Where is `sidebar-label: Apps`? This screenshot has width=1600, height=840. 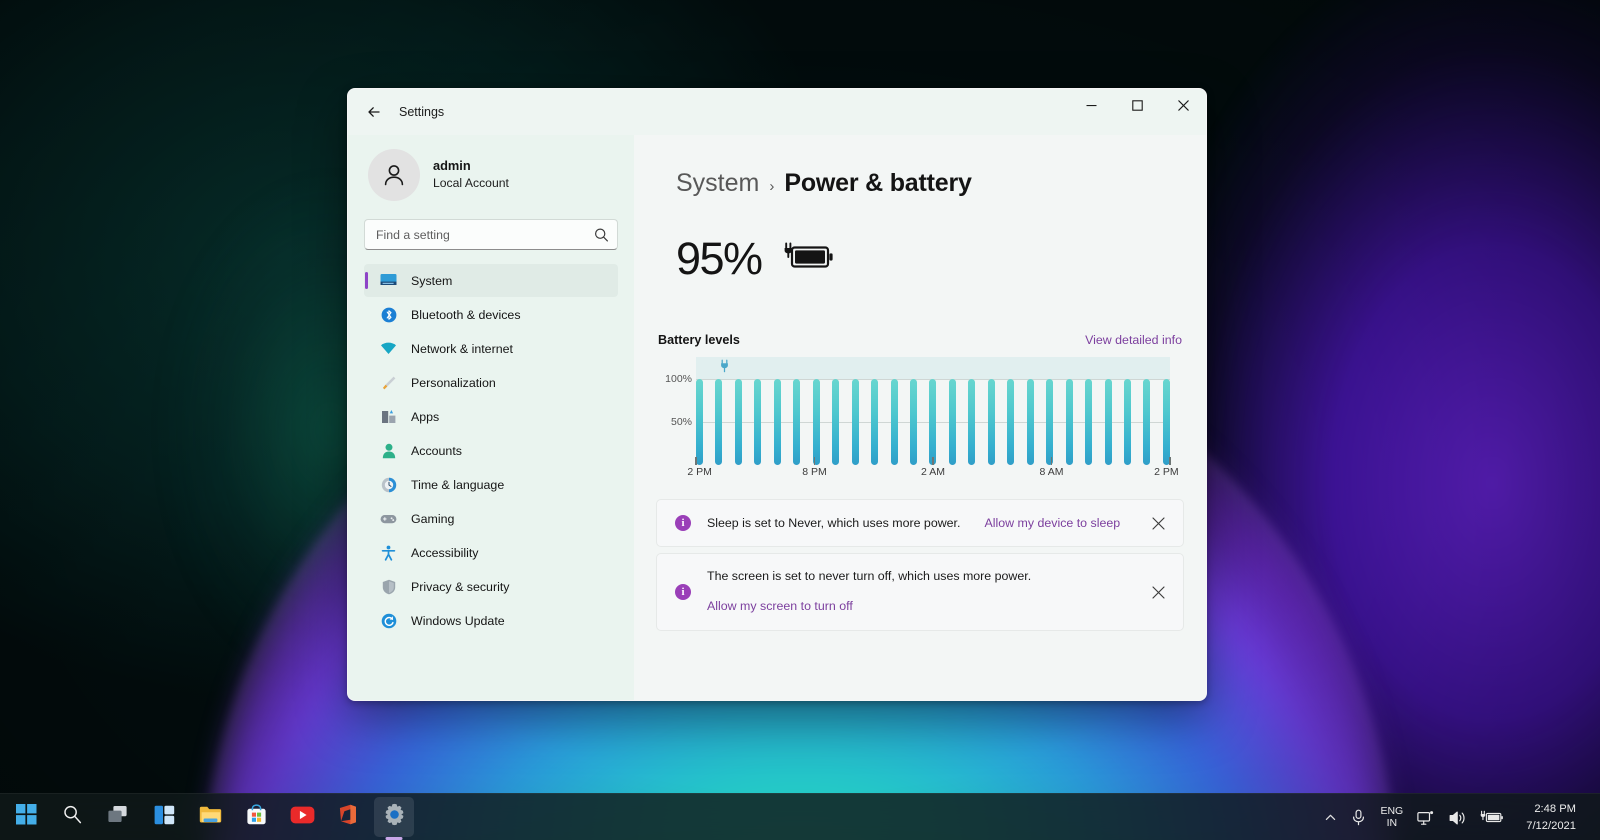
sidebar-label: Apps is located at coordinates (425, 416).